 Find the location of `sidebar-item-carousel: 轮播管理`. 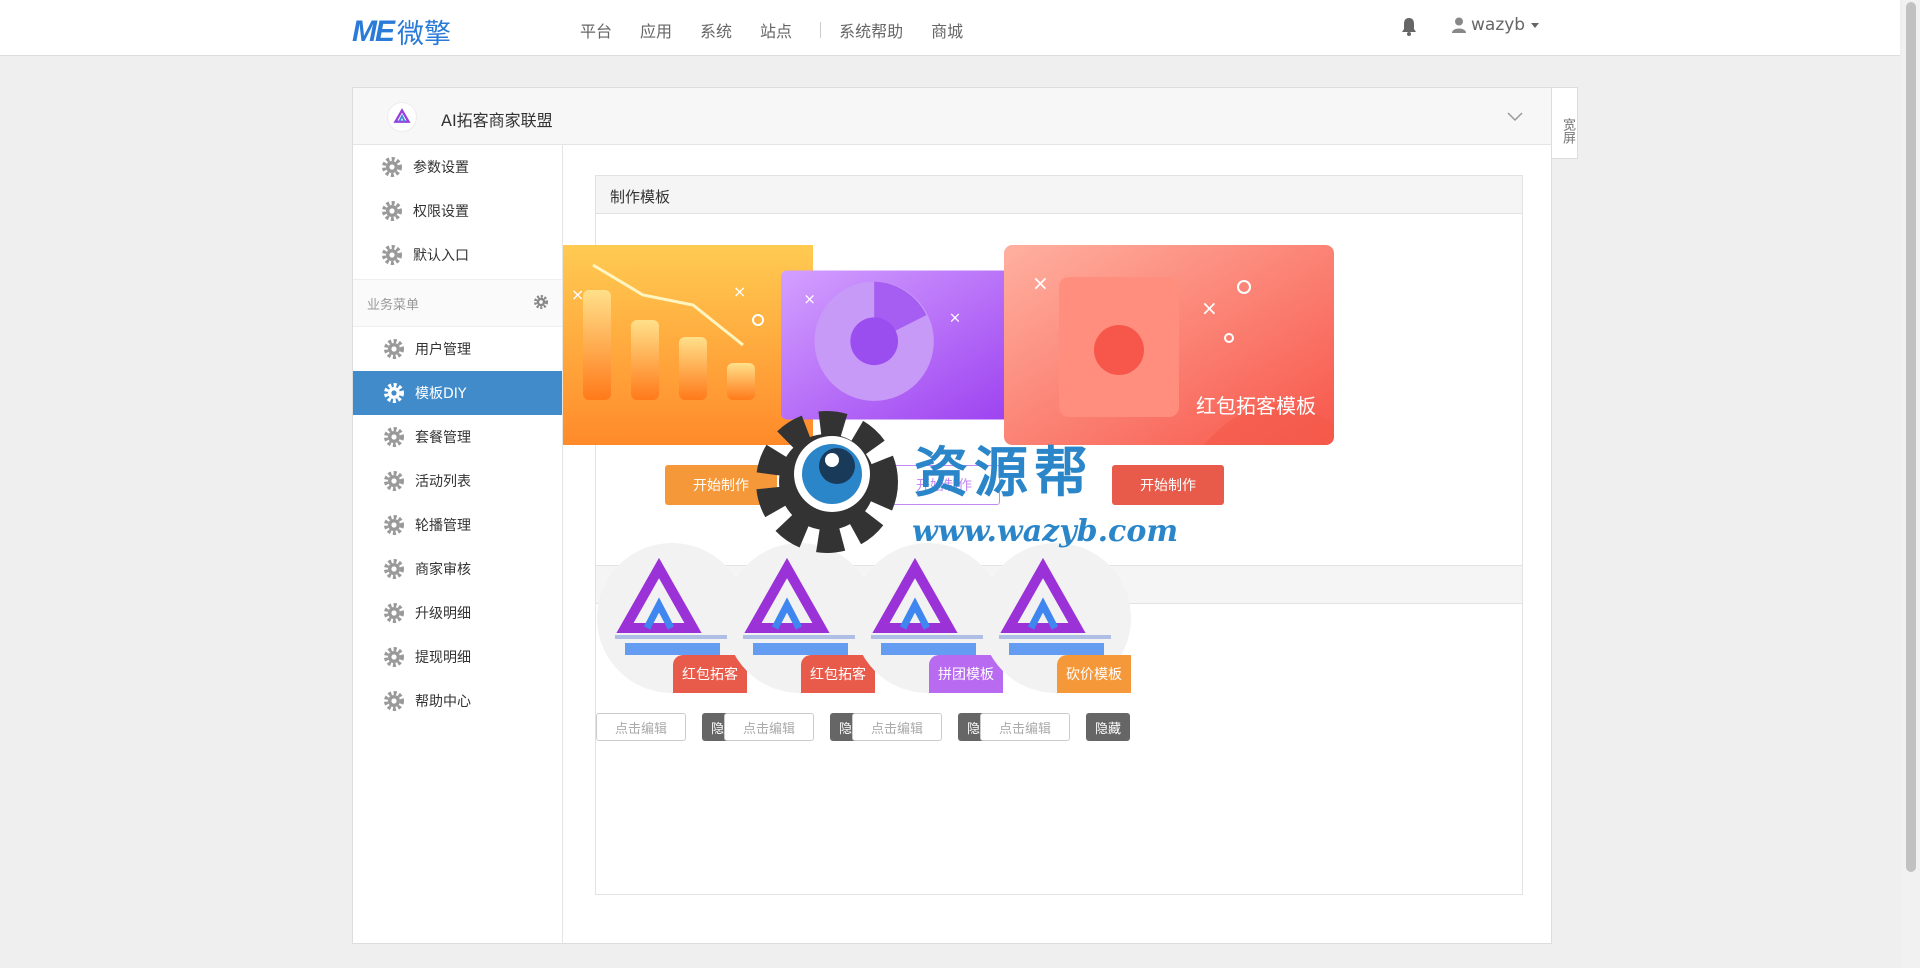

sidebar-item-carousel: 轮播管理 is located at coordinates (457, 525).